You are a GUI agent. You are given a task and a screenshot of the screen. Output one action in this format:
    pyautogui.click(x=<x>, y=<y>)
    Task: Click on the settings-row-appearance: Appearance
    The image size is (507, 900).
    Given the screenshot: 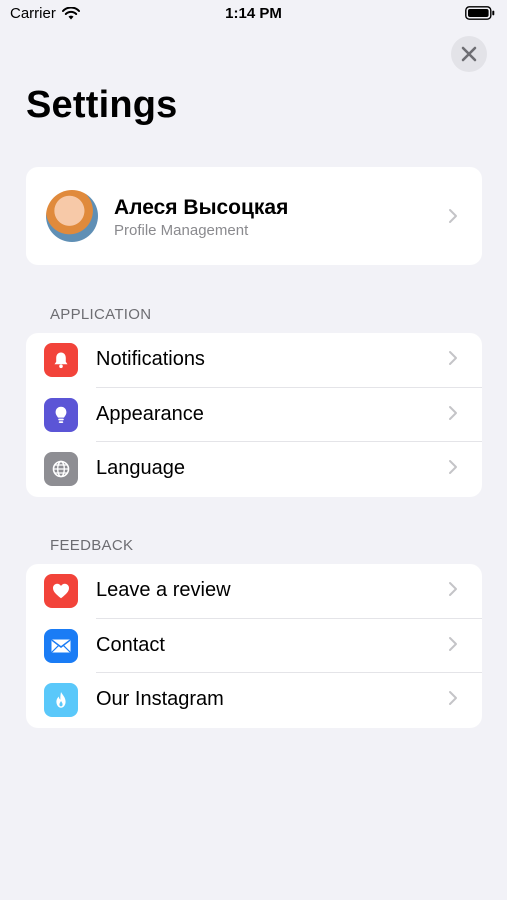 What is the action you would take?
    pyautogui.click(x=254, y=415)
    